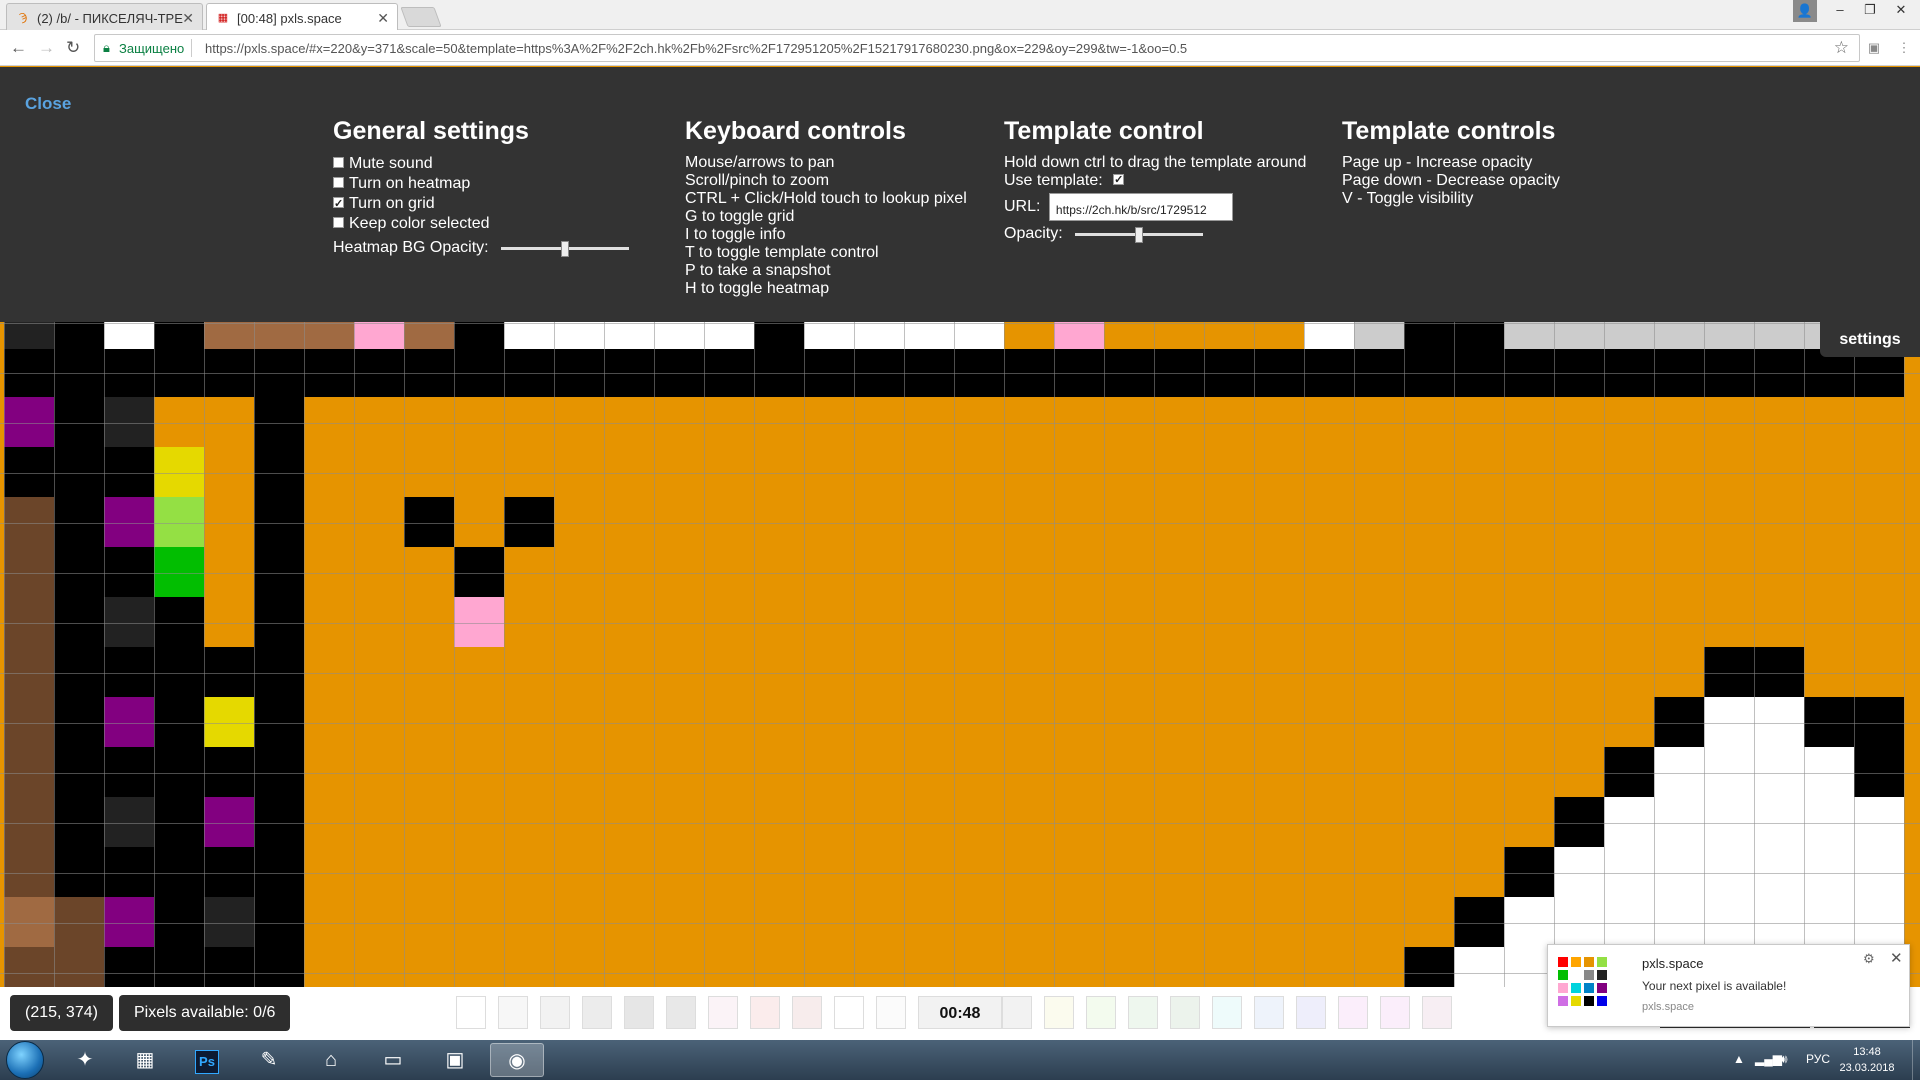 This screenshot has width=1920, height=1080. I want to click on network-icon: ⌂, so click(331, 1060).